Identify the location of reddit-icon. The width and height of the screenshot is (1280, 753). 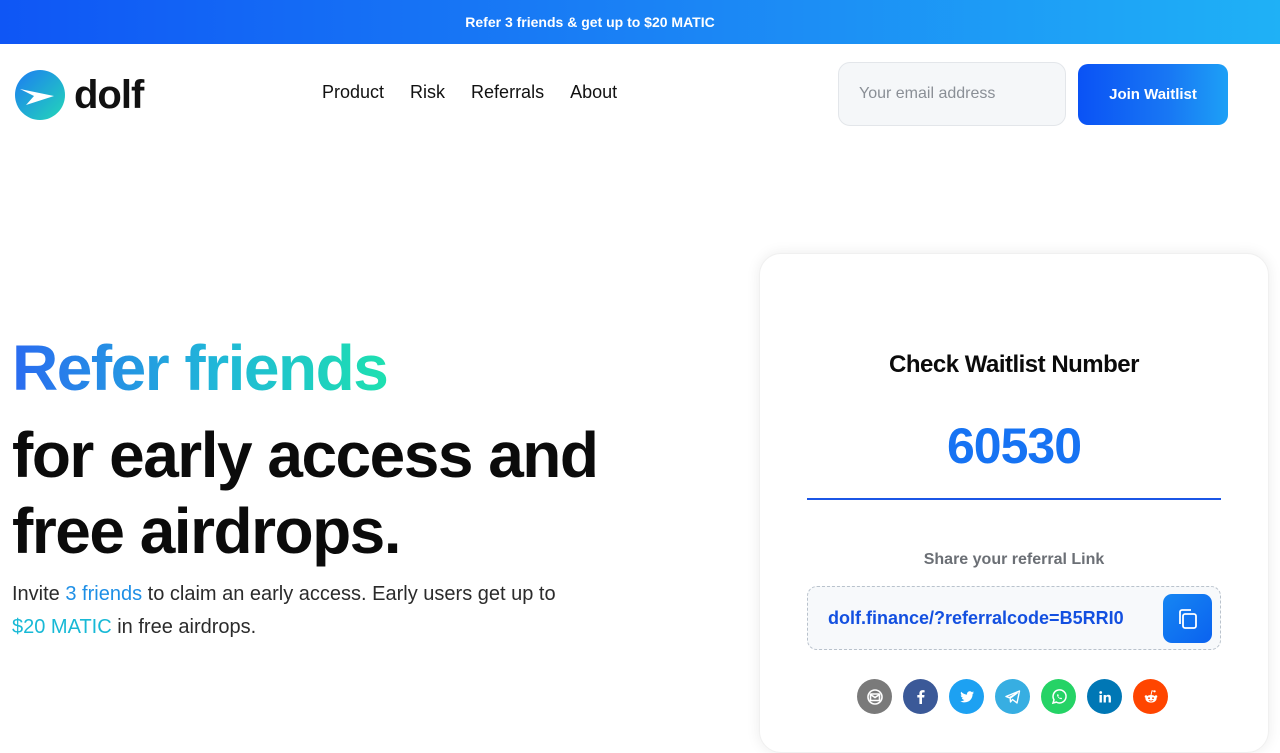
(1150, 696).